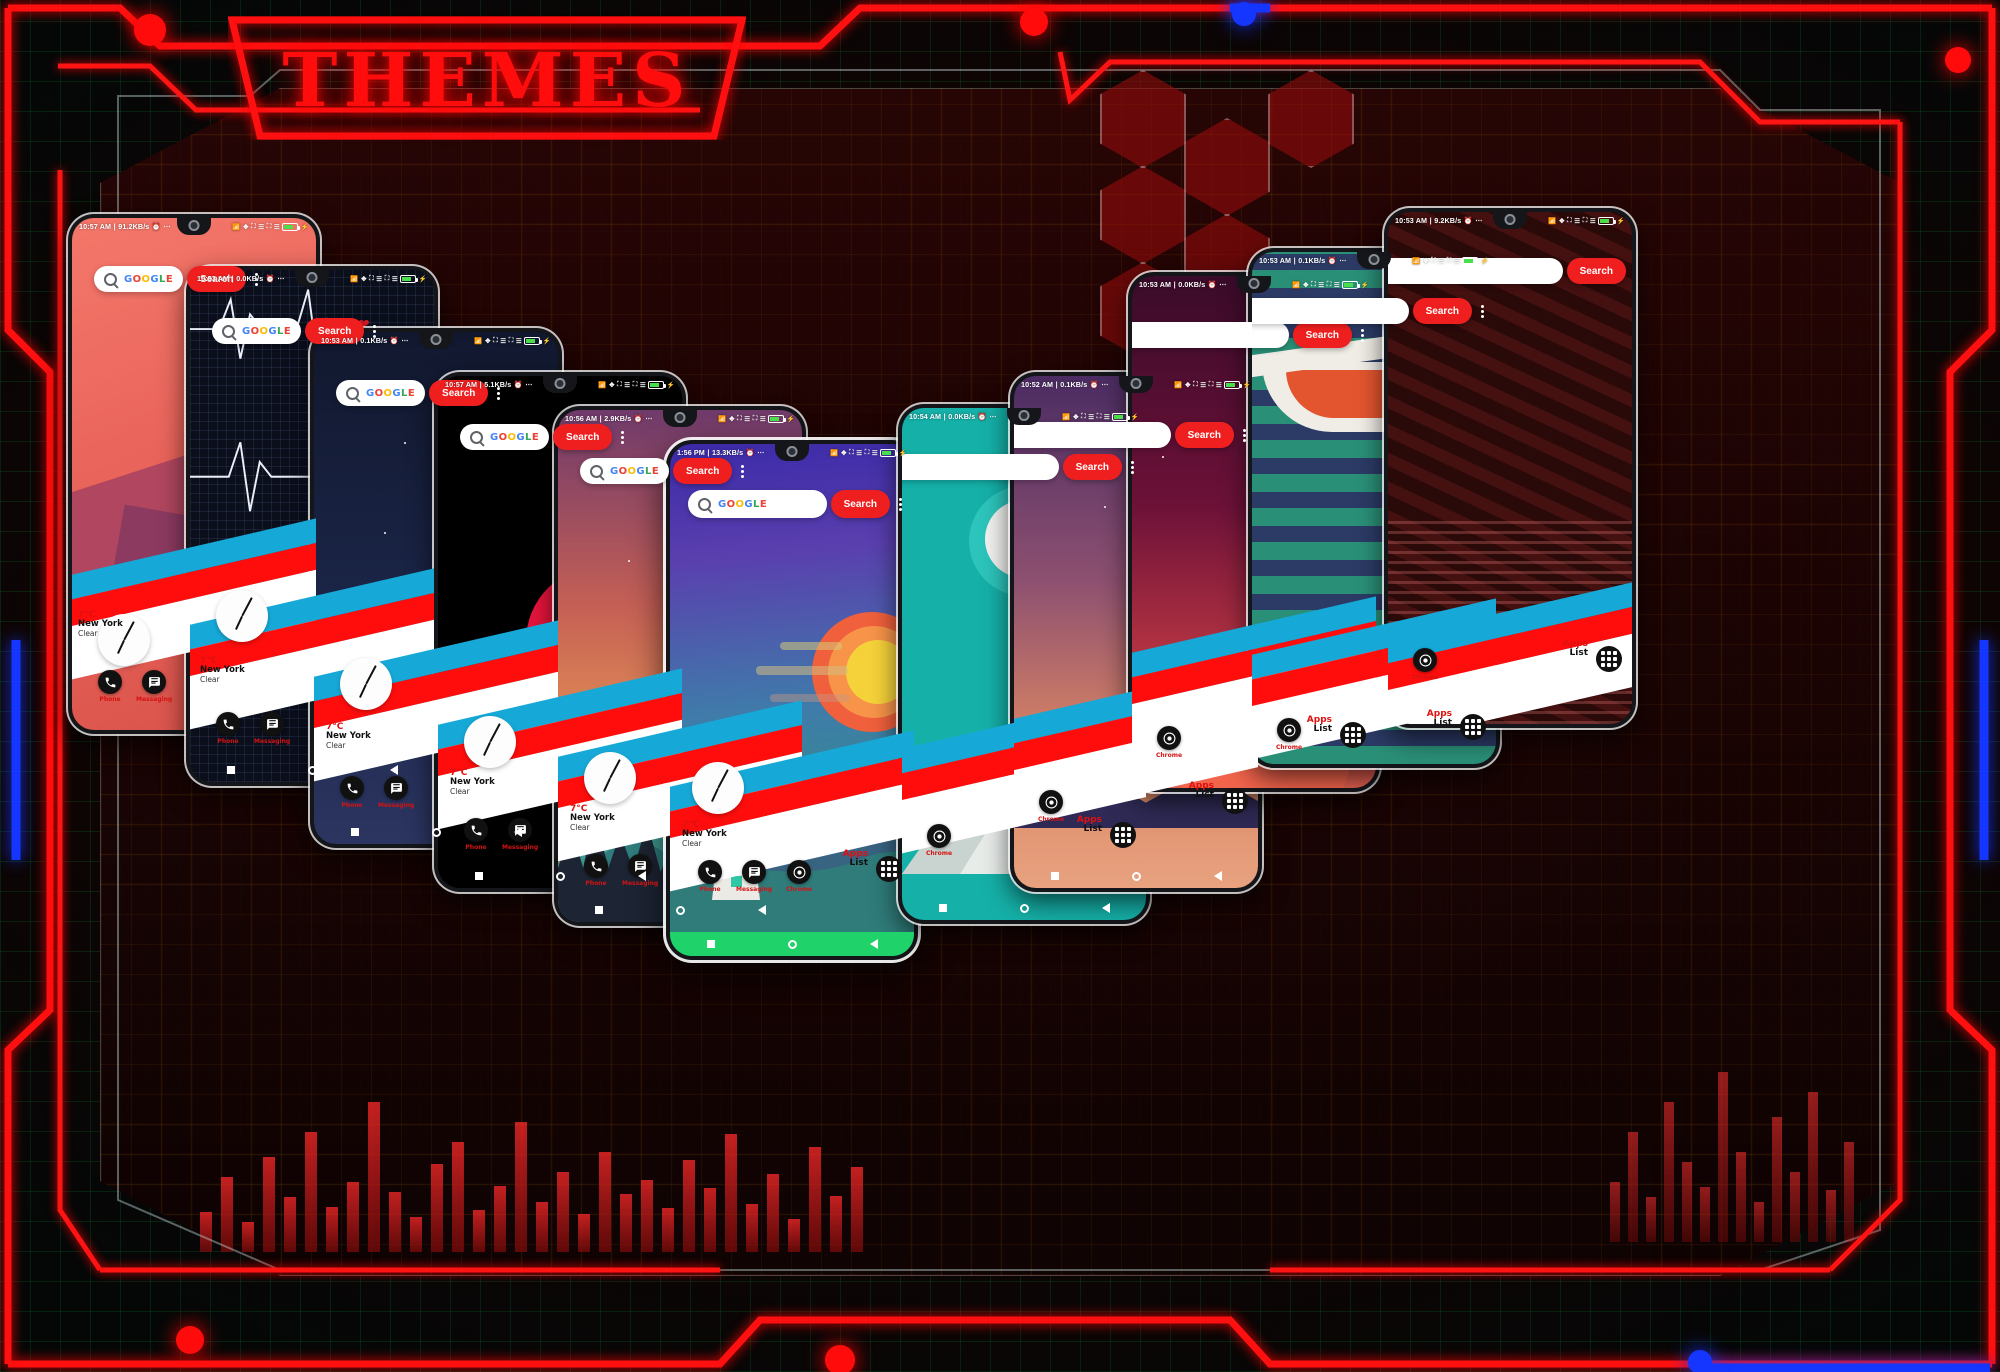 This screenshot has height=1372, width=2000. I want to click on app-dock: Phone Messaging Chrome, so click(755, 876).